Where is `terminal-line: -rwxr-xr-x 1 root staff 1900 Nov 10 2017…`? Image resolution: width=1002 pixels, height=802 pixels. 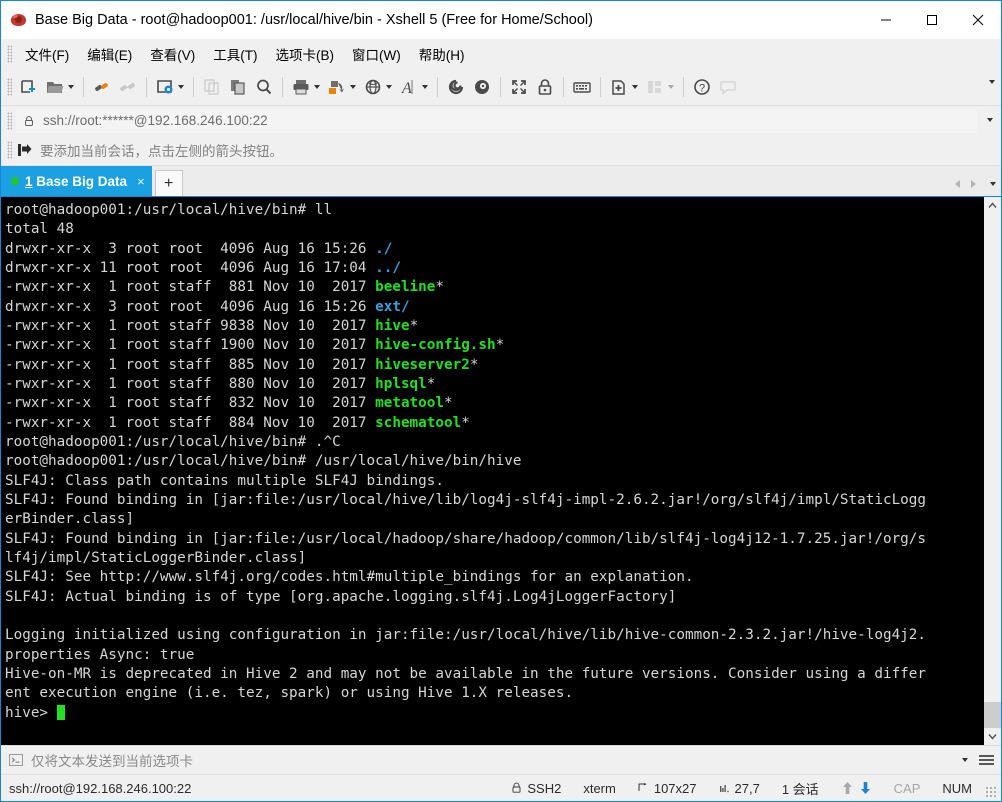
terminal-line: -rwxr-xr-x 1 root staff 1900 Nov 10 2017… is located at coordinates (494, 345).